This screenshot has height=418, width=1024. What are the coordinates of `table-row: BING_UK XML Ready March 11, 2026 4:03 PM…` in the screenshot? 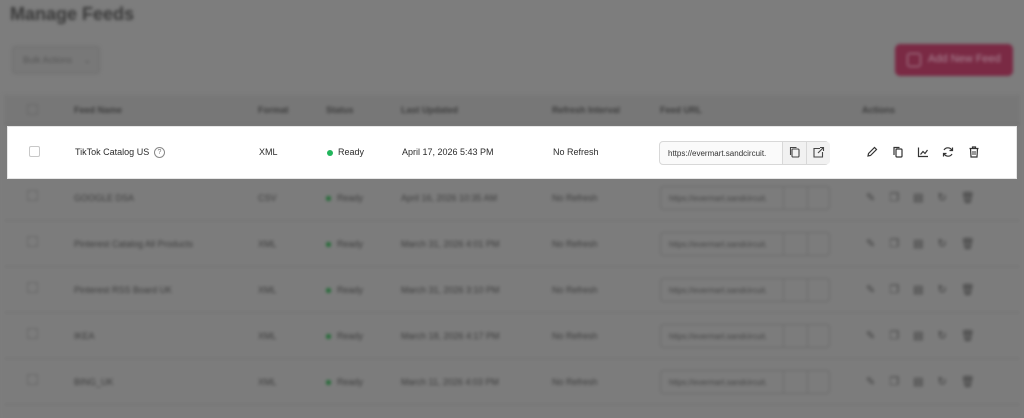 It's located at (512, 382).